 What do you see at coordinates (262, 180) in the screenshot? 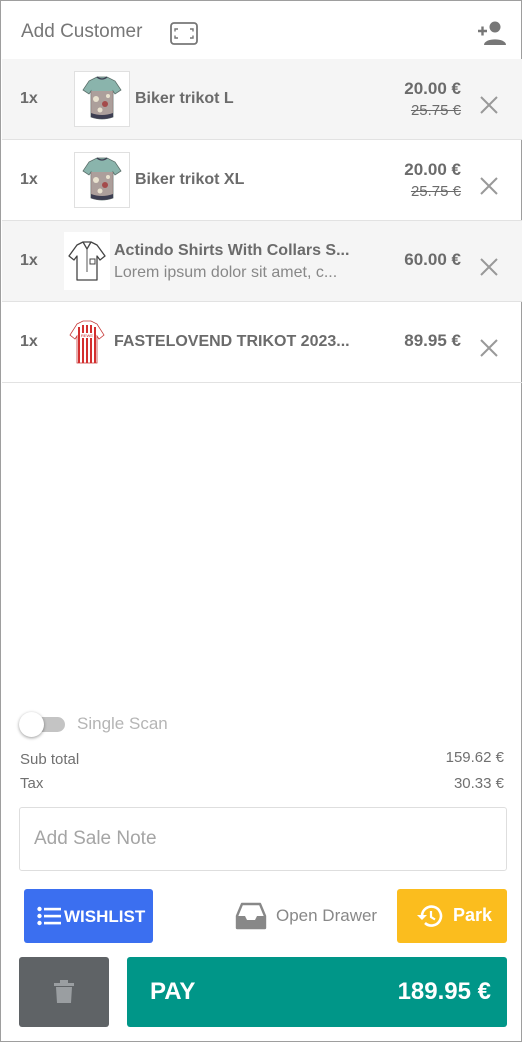
I see `cart-item: 1x Biker trikot XL 20.00 € 25.75 €` at bounding box center [262, 180].